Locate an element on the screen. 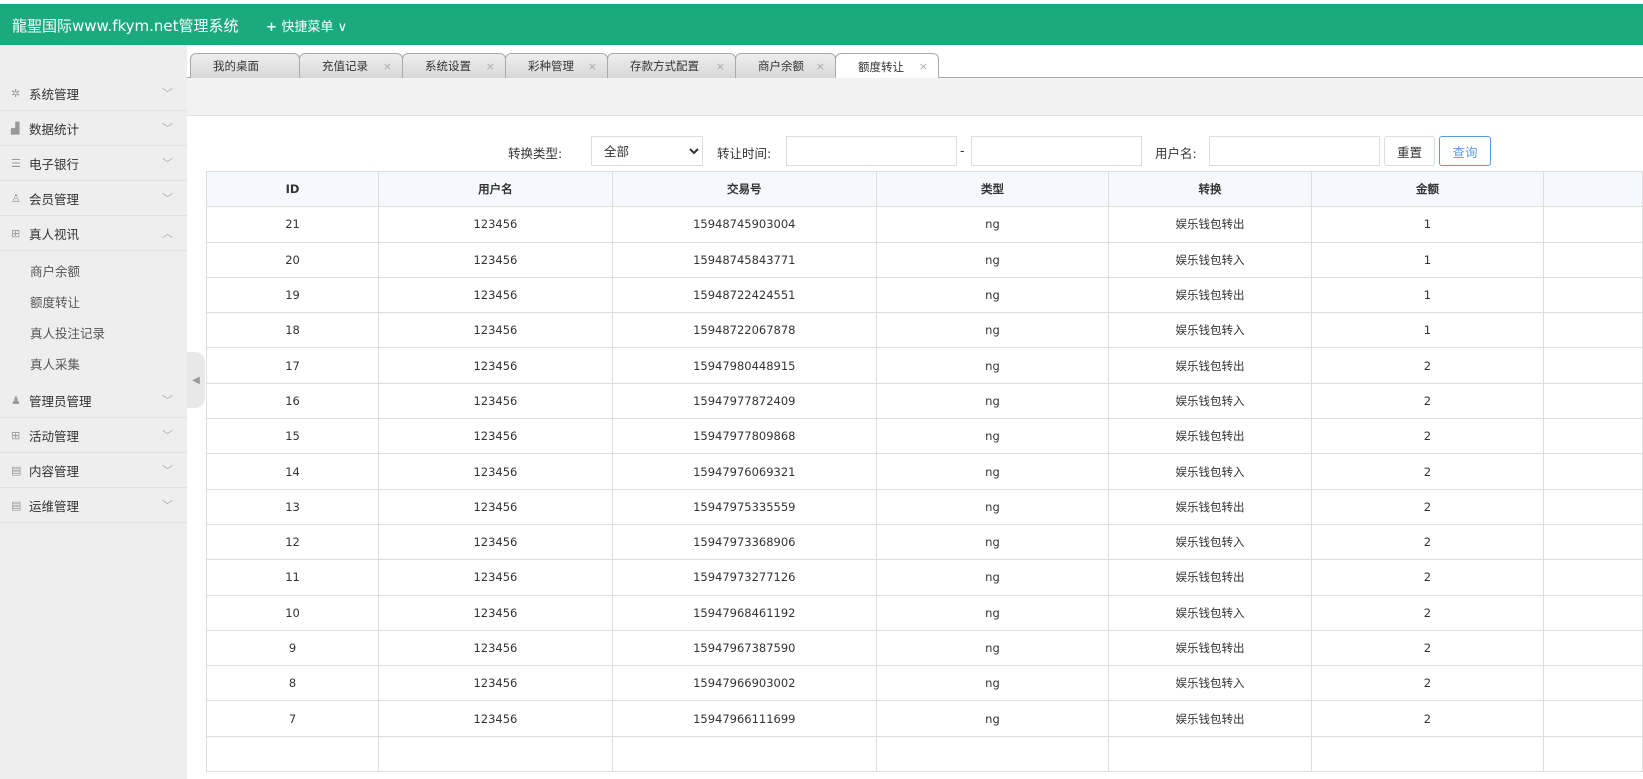 This screenshot has width=1643, height=779. table-cell: 15947977809868 is located at coordinates (744, 436).